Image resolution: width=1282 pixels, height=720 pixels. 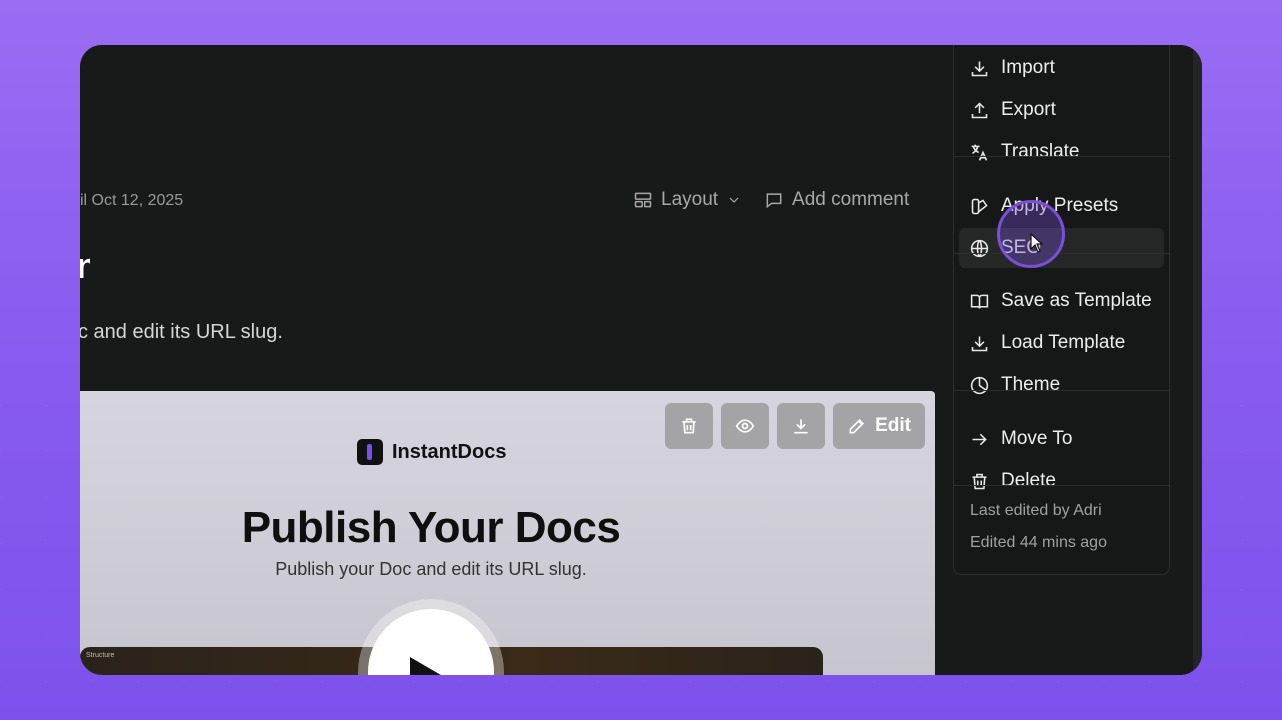 I want to click on menu-item-load-template: Load Template, so click(x=1061, y=343).